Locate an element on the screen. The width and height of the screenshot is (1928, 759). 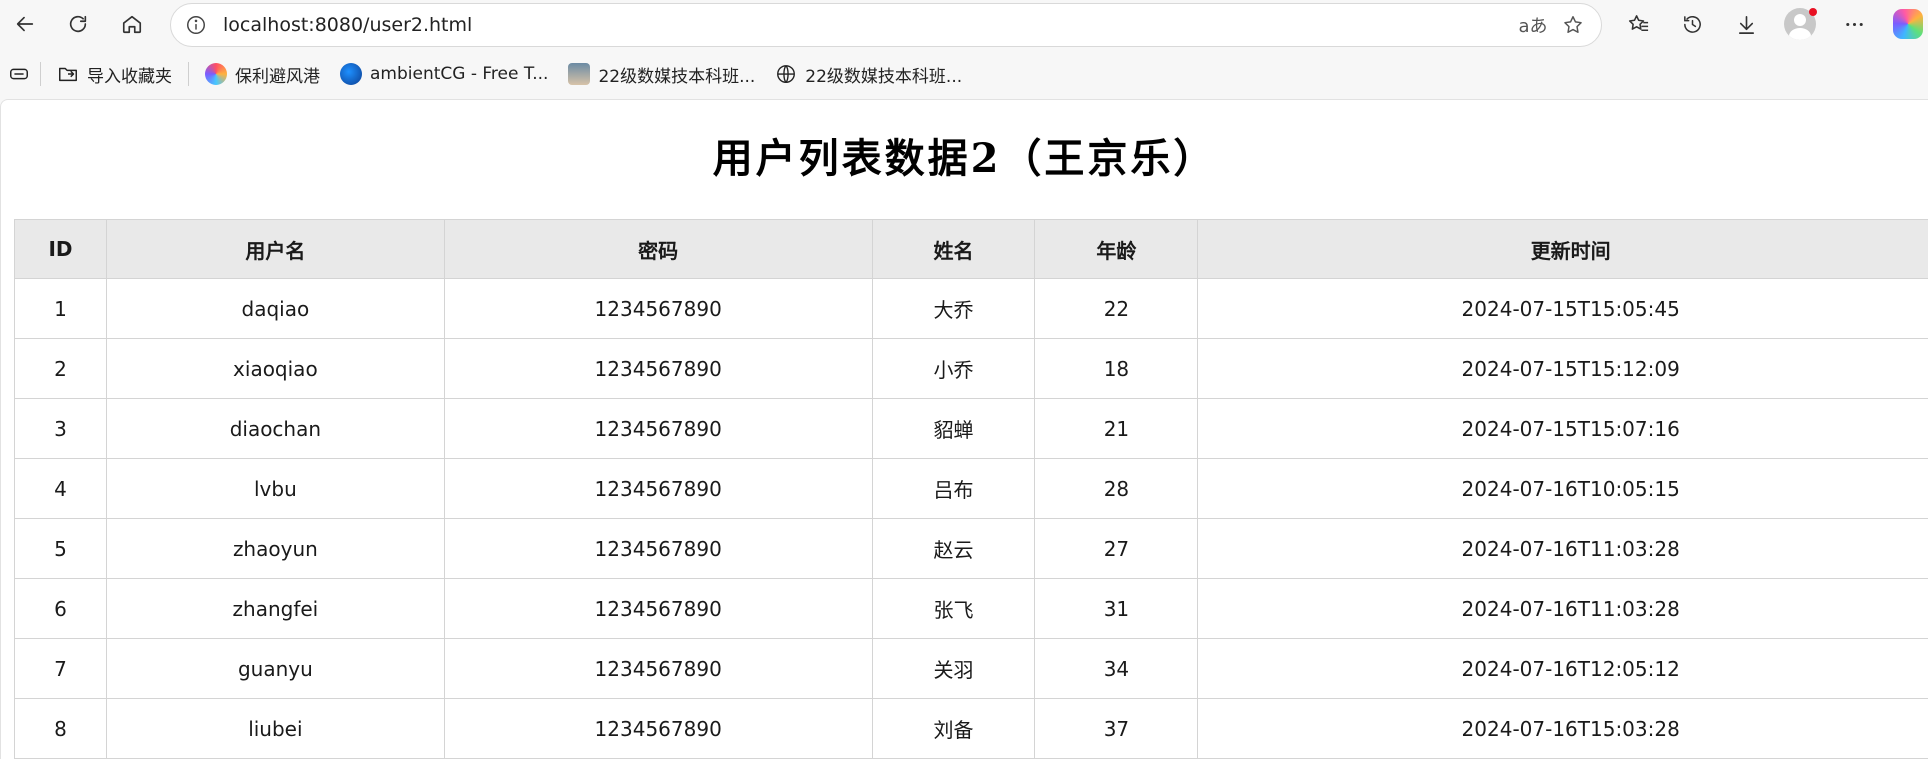
cell-age: 37 is located at coordinates (1116, 728).